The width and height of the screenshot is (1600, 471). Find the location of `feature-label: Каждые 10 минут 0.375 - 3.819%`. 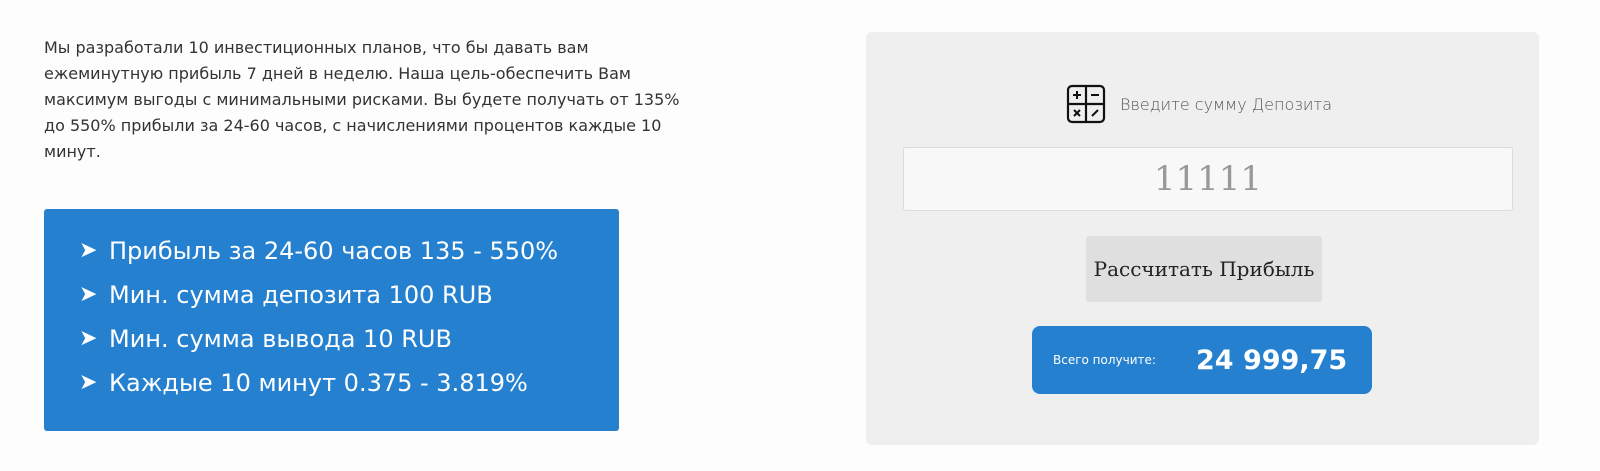

feature-label: Каждые 10 минут 0.375 - 3.819% is located at coordinates (318, 383).